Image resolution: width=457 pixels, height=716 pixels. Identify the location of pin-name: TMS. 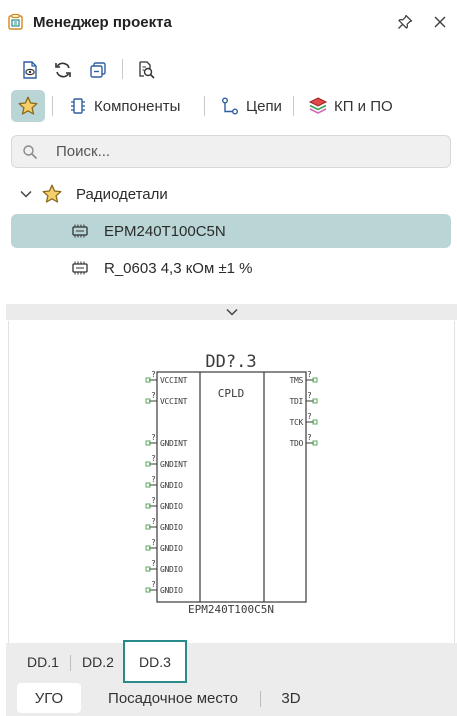
(296, 380).